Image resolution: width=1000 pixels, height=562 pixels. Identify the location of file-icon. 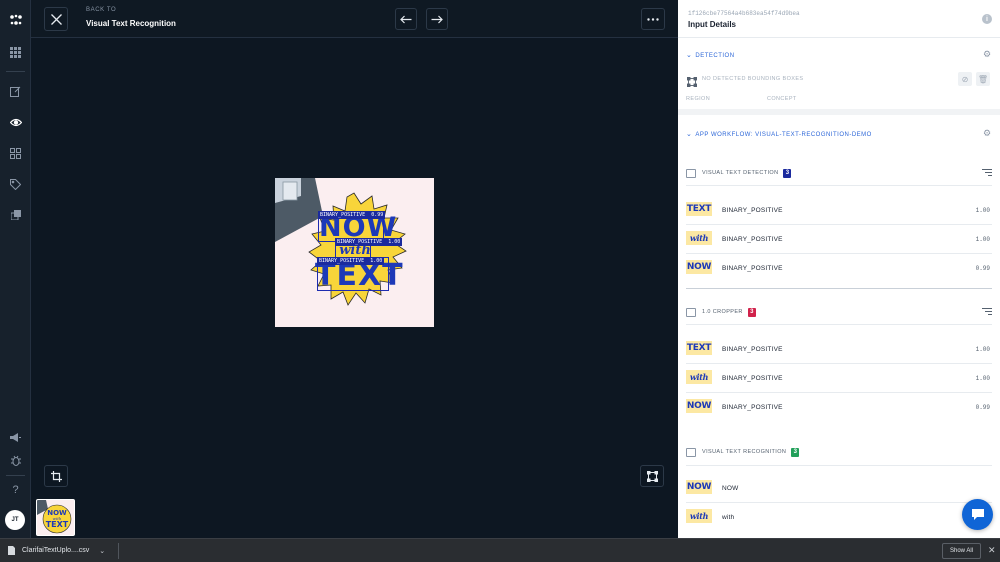
(11, 550).